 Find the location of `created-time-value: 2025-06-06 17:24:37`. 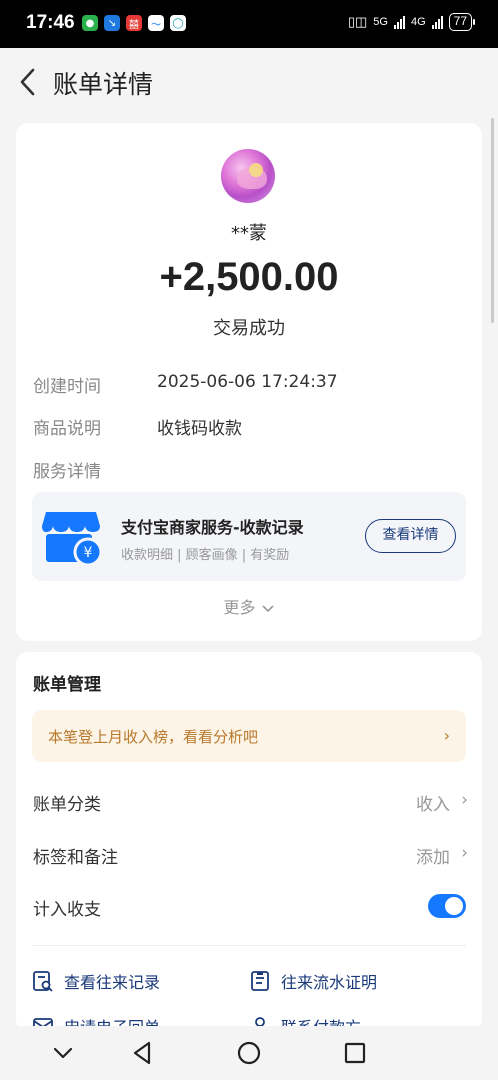

created-time-value: 2025-06-06 17:24:37 is located at coordinates (247, 382).